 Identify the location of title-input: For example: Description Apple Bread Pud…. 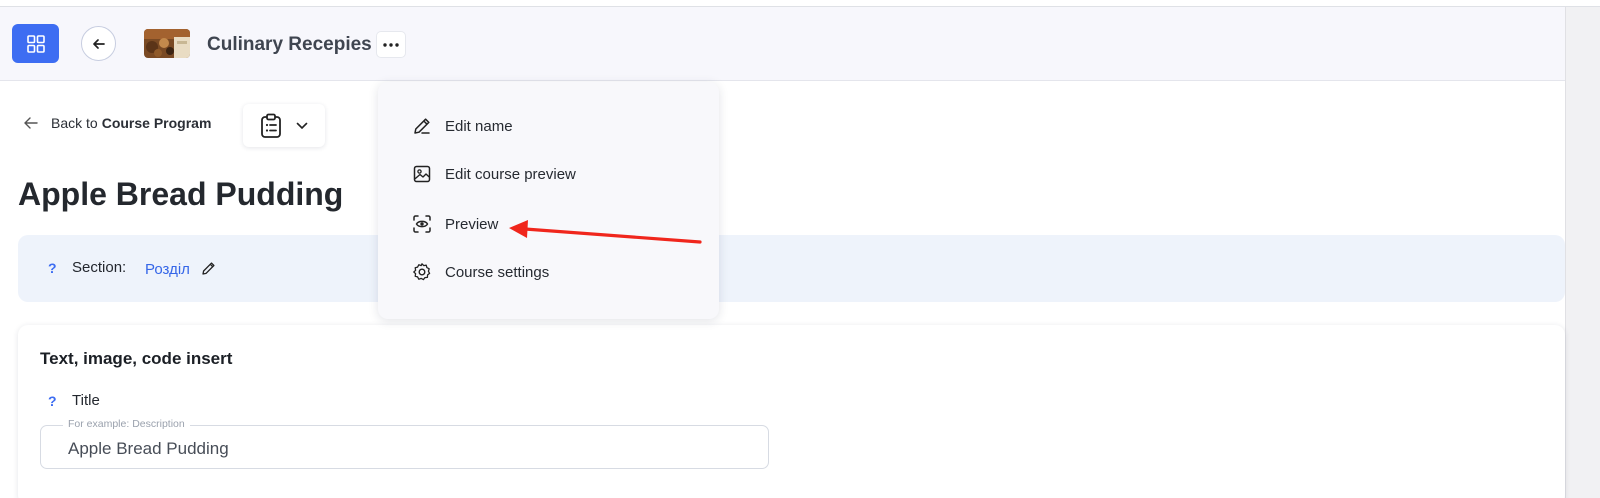
(404, 443).